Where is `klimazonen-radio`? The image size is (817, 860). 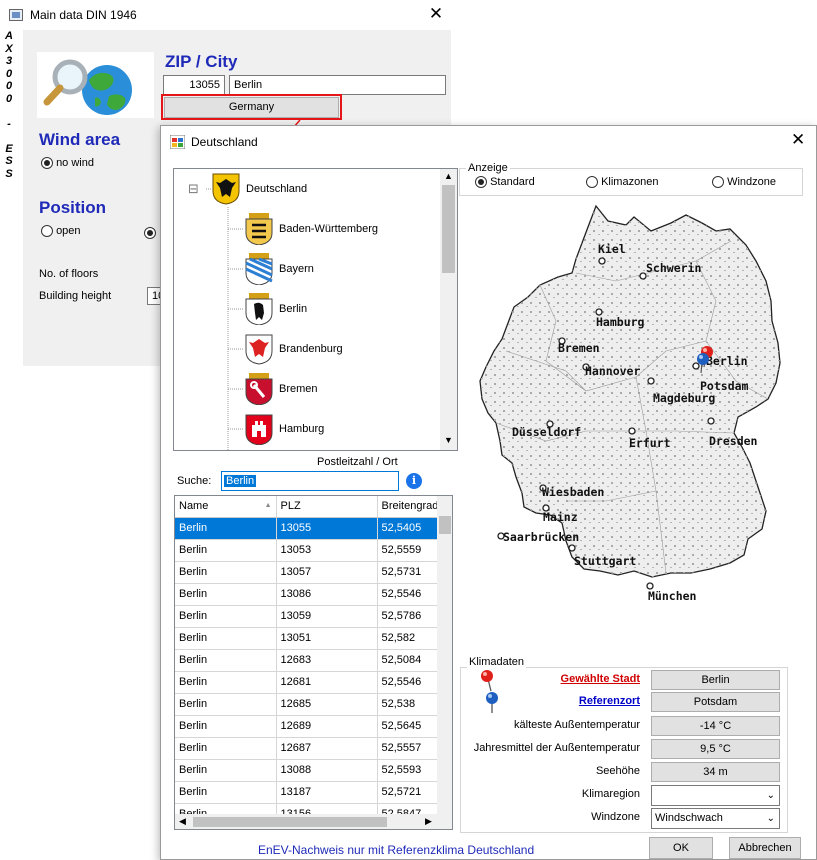
klimazonen-radio is located at coordinates (592, 182).